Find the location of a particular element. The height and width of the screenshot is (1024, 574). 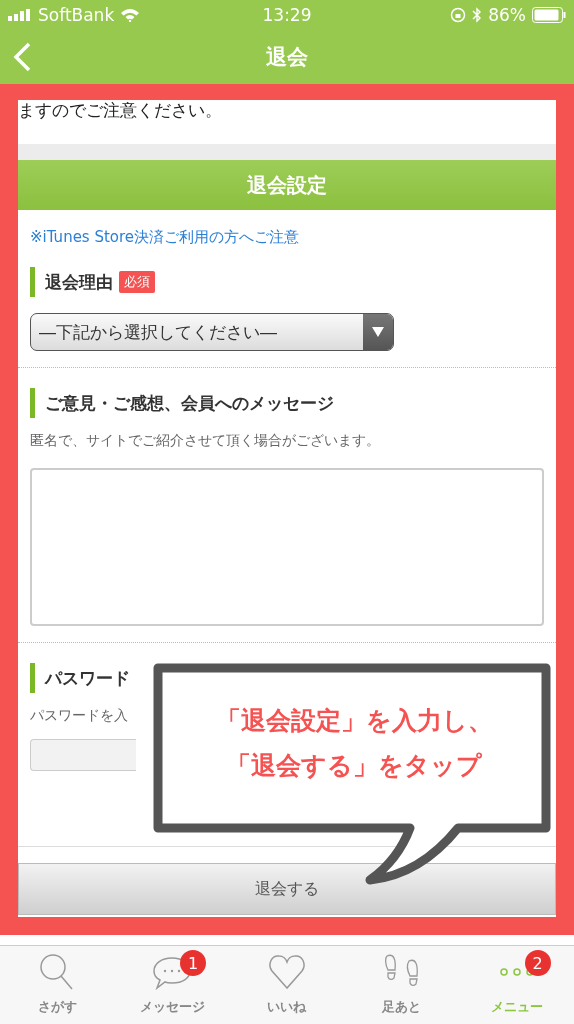

withdraw-button: 退会する is located at coordinates (287, 889).